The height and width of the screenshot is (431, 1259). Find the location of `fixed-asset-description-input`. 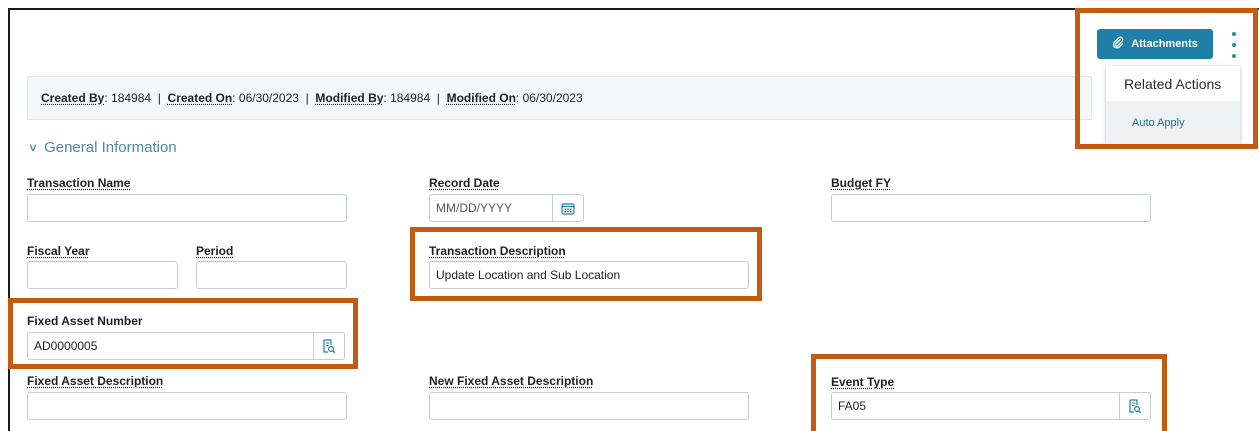

fixed-asset-description-input is located at coordinates (187, 406).